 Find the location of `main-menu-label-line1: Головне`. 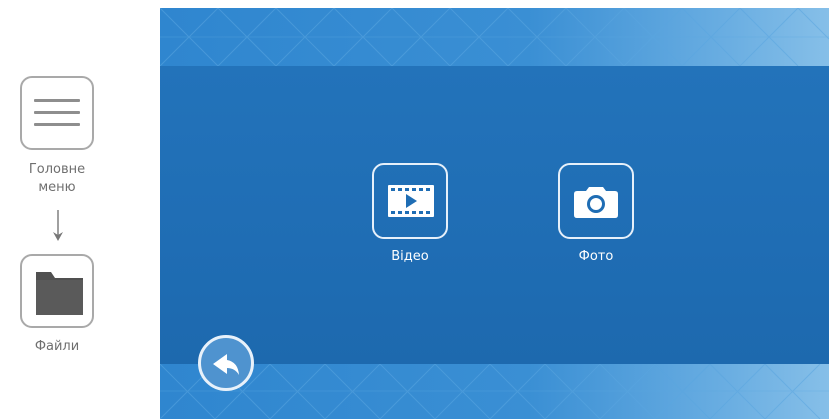

main-menu-label-line1: Головне is located at coordinates (57, 169).